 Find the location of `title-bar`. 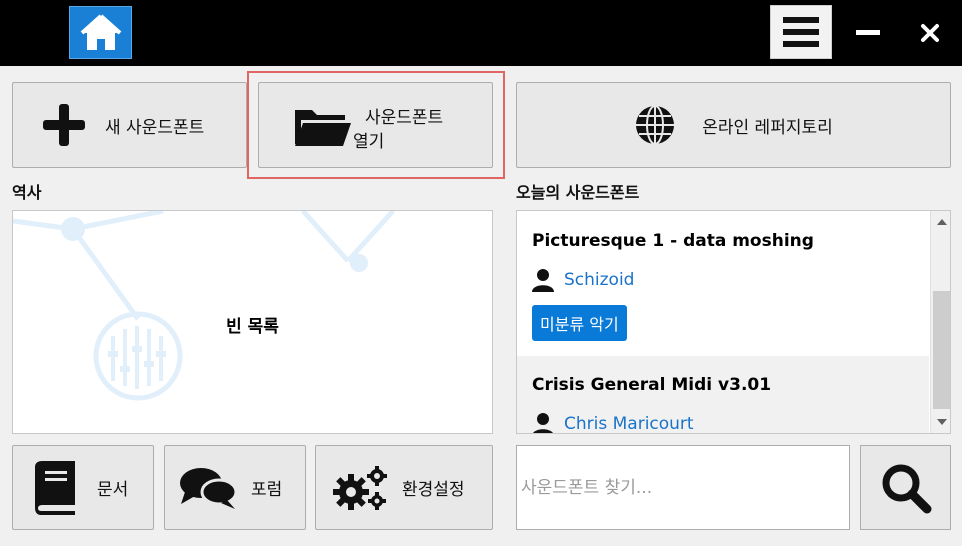

title-bar is located at coordinates (481, 33).